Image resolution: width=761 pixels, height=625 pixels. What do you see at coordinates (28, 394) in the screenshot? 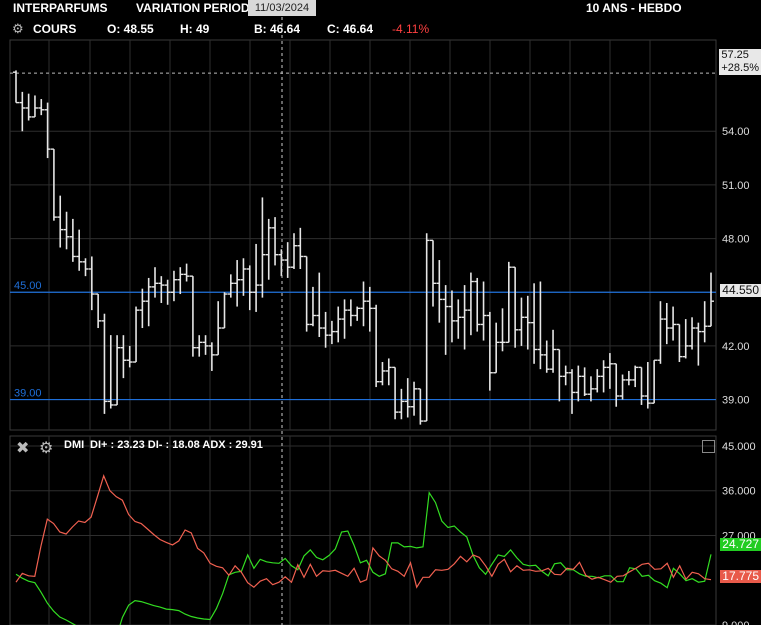
I see `level-line-label: 39.00` at bounding box center [28, 394].